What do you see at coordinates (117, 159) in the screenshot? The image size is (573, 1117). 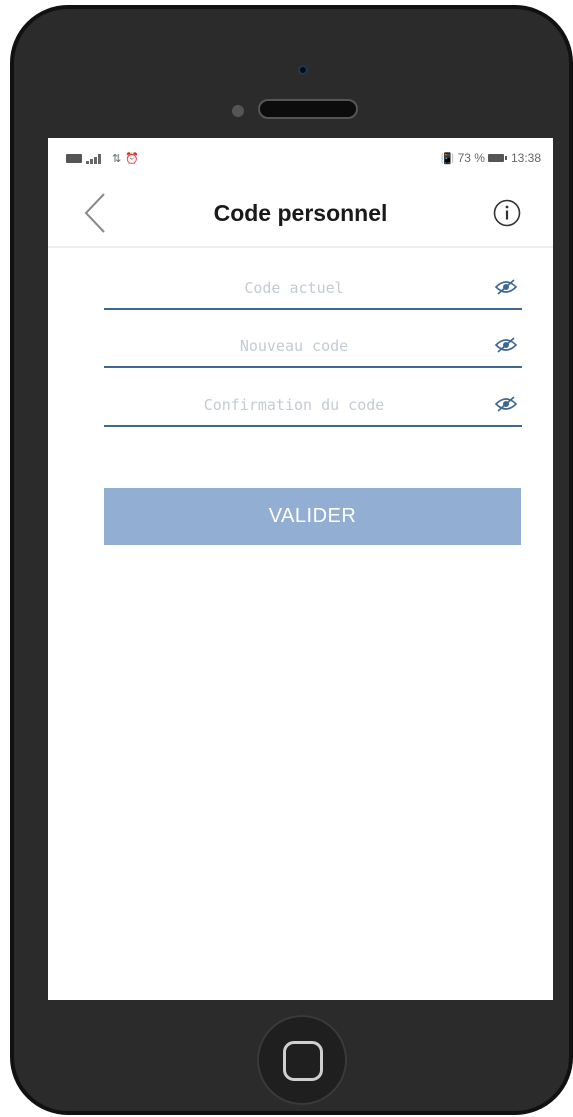 I see `data-connection-icon: ⇅` at bounding box center [117, 159].